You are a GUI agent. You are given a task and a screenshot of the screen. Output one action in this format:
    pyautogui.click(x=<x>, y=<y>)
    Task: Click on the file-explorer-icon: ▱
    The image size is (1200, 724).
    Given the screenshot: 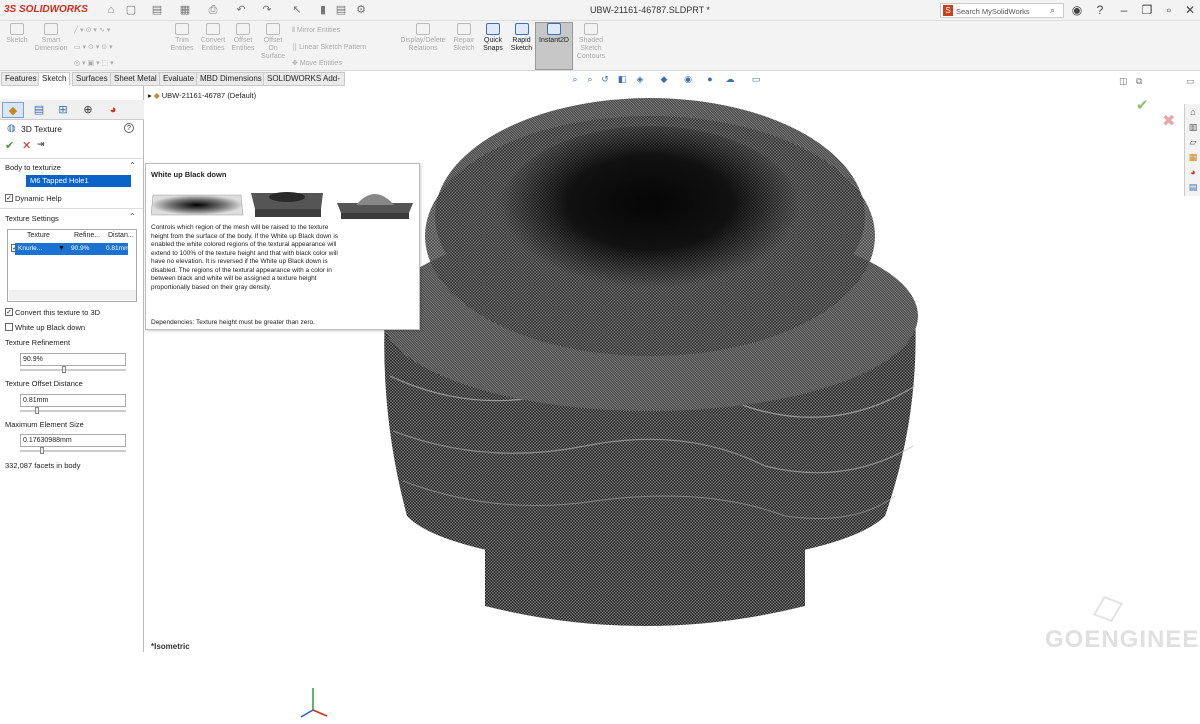 What is the action you would take?
    pyautogui.click(x=1193, y=142)
    